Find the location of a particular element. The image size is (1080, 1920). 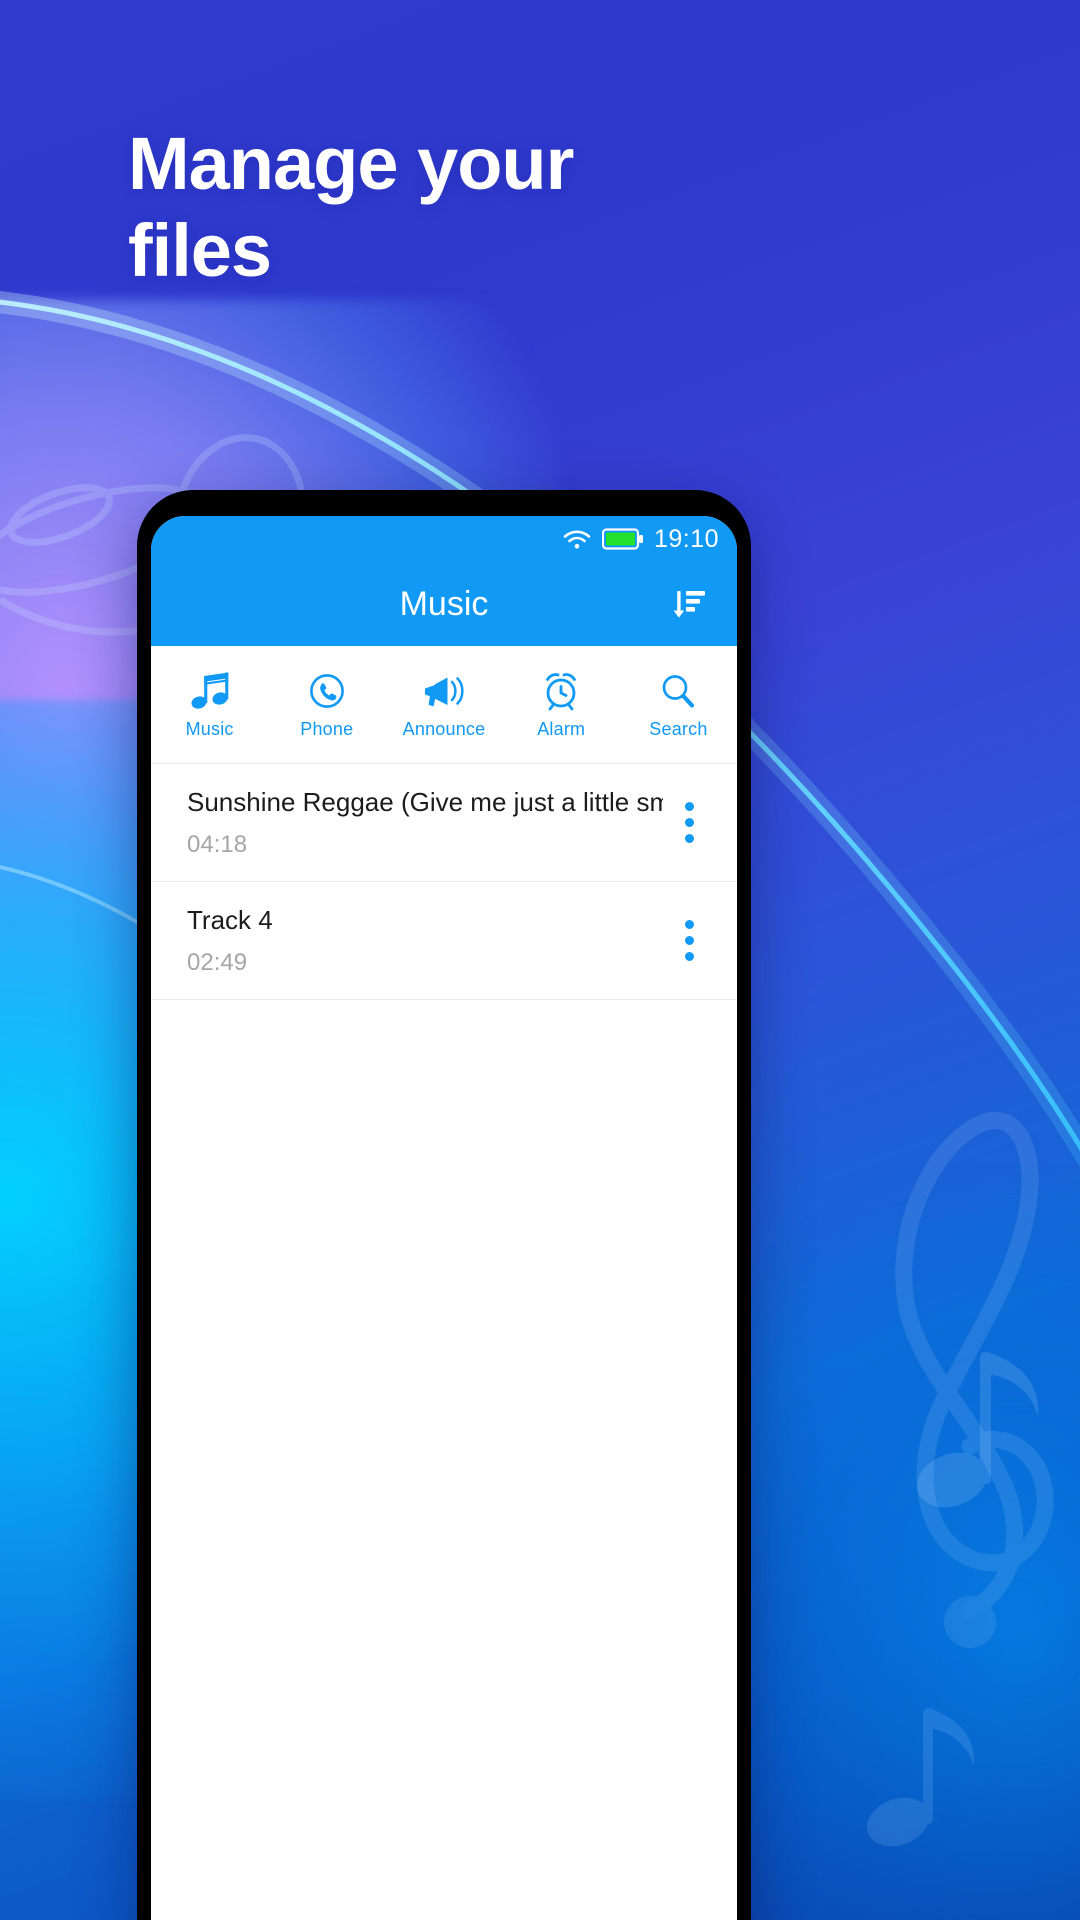

tab-label: Announce is located at coordinates (444, 728).